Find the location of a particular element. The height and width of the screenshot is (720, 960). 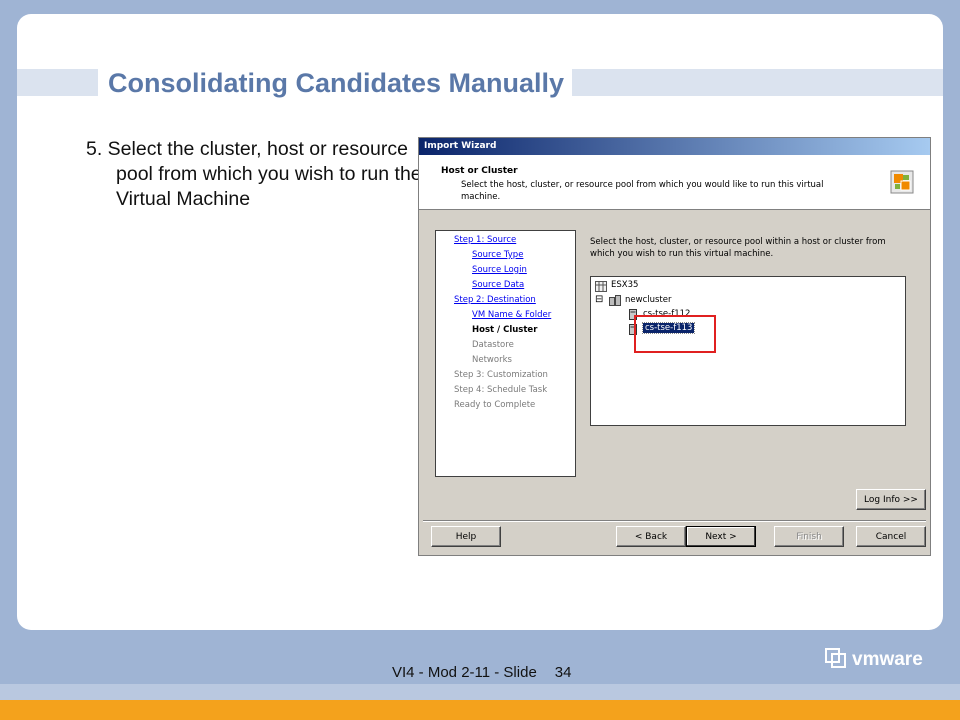

step-ready-to-complete: Ready to Complete is located at coordinates (495, 405).